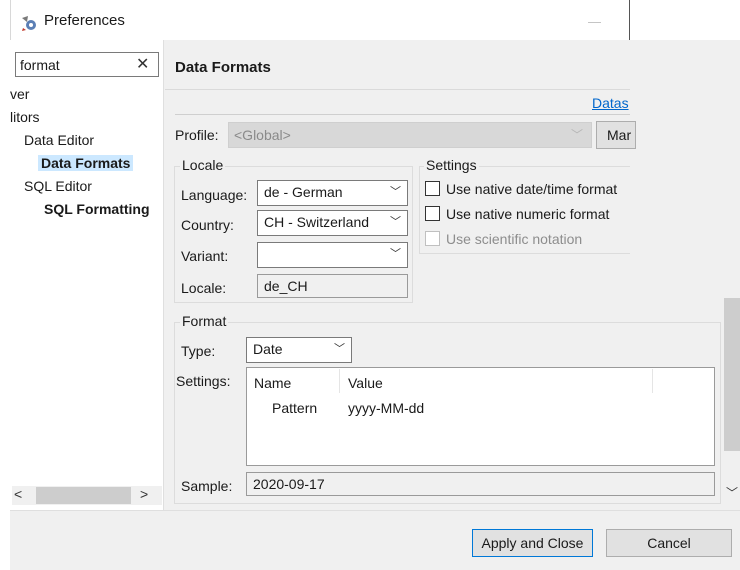  I want to click on language-label: Language:, so click(214, 195).